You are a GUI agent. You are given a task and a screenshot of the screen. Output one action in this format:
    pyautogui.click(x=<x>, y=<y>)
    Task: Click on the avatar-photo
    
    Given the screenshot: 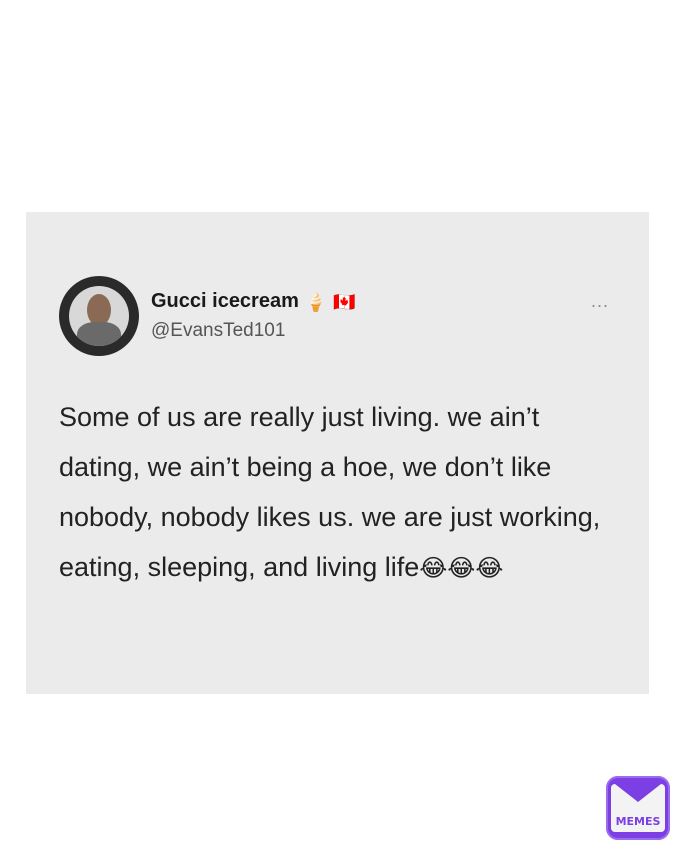 What is the action you would take?
    pyautogui.click(x=99, y=316)
    